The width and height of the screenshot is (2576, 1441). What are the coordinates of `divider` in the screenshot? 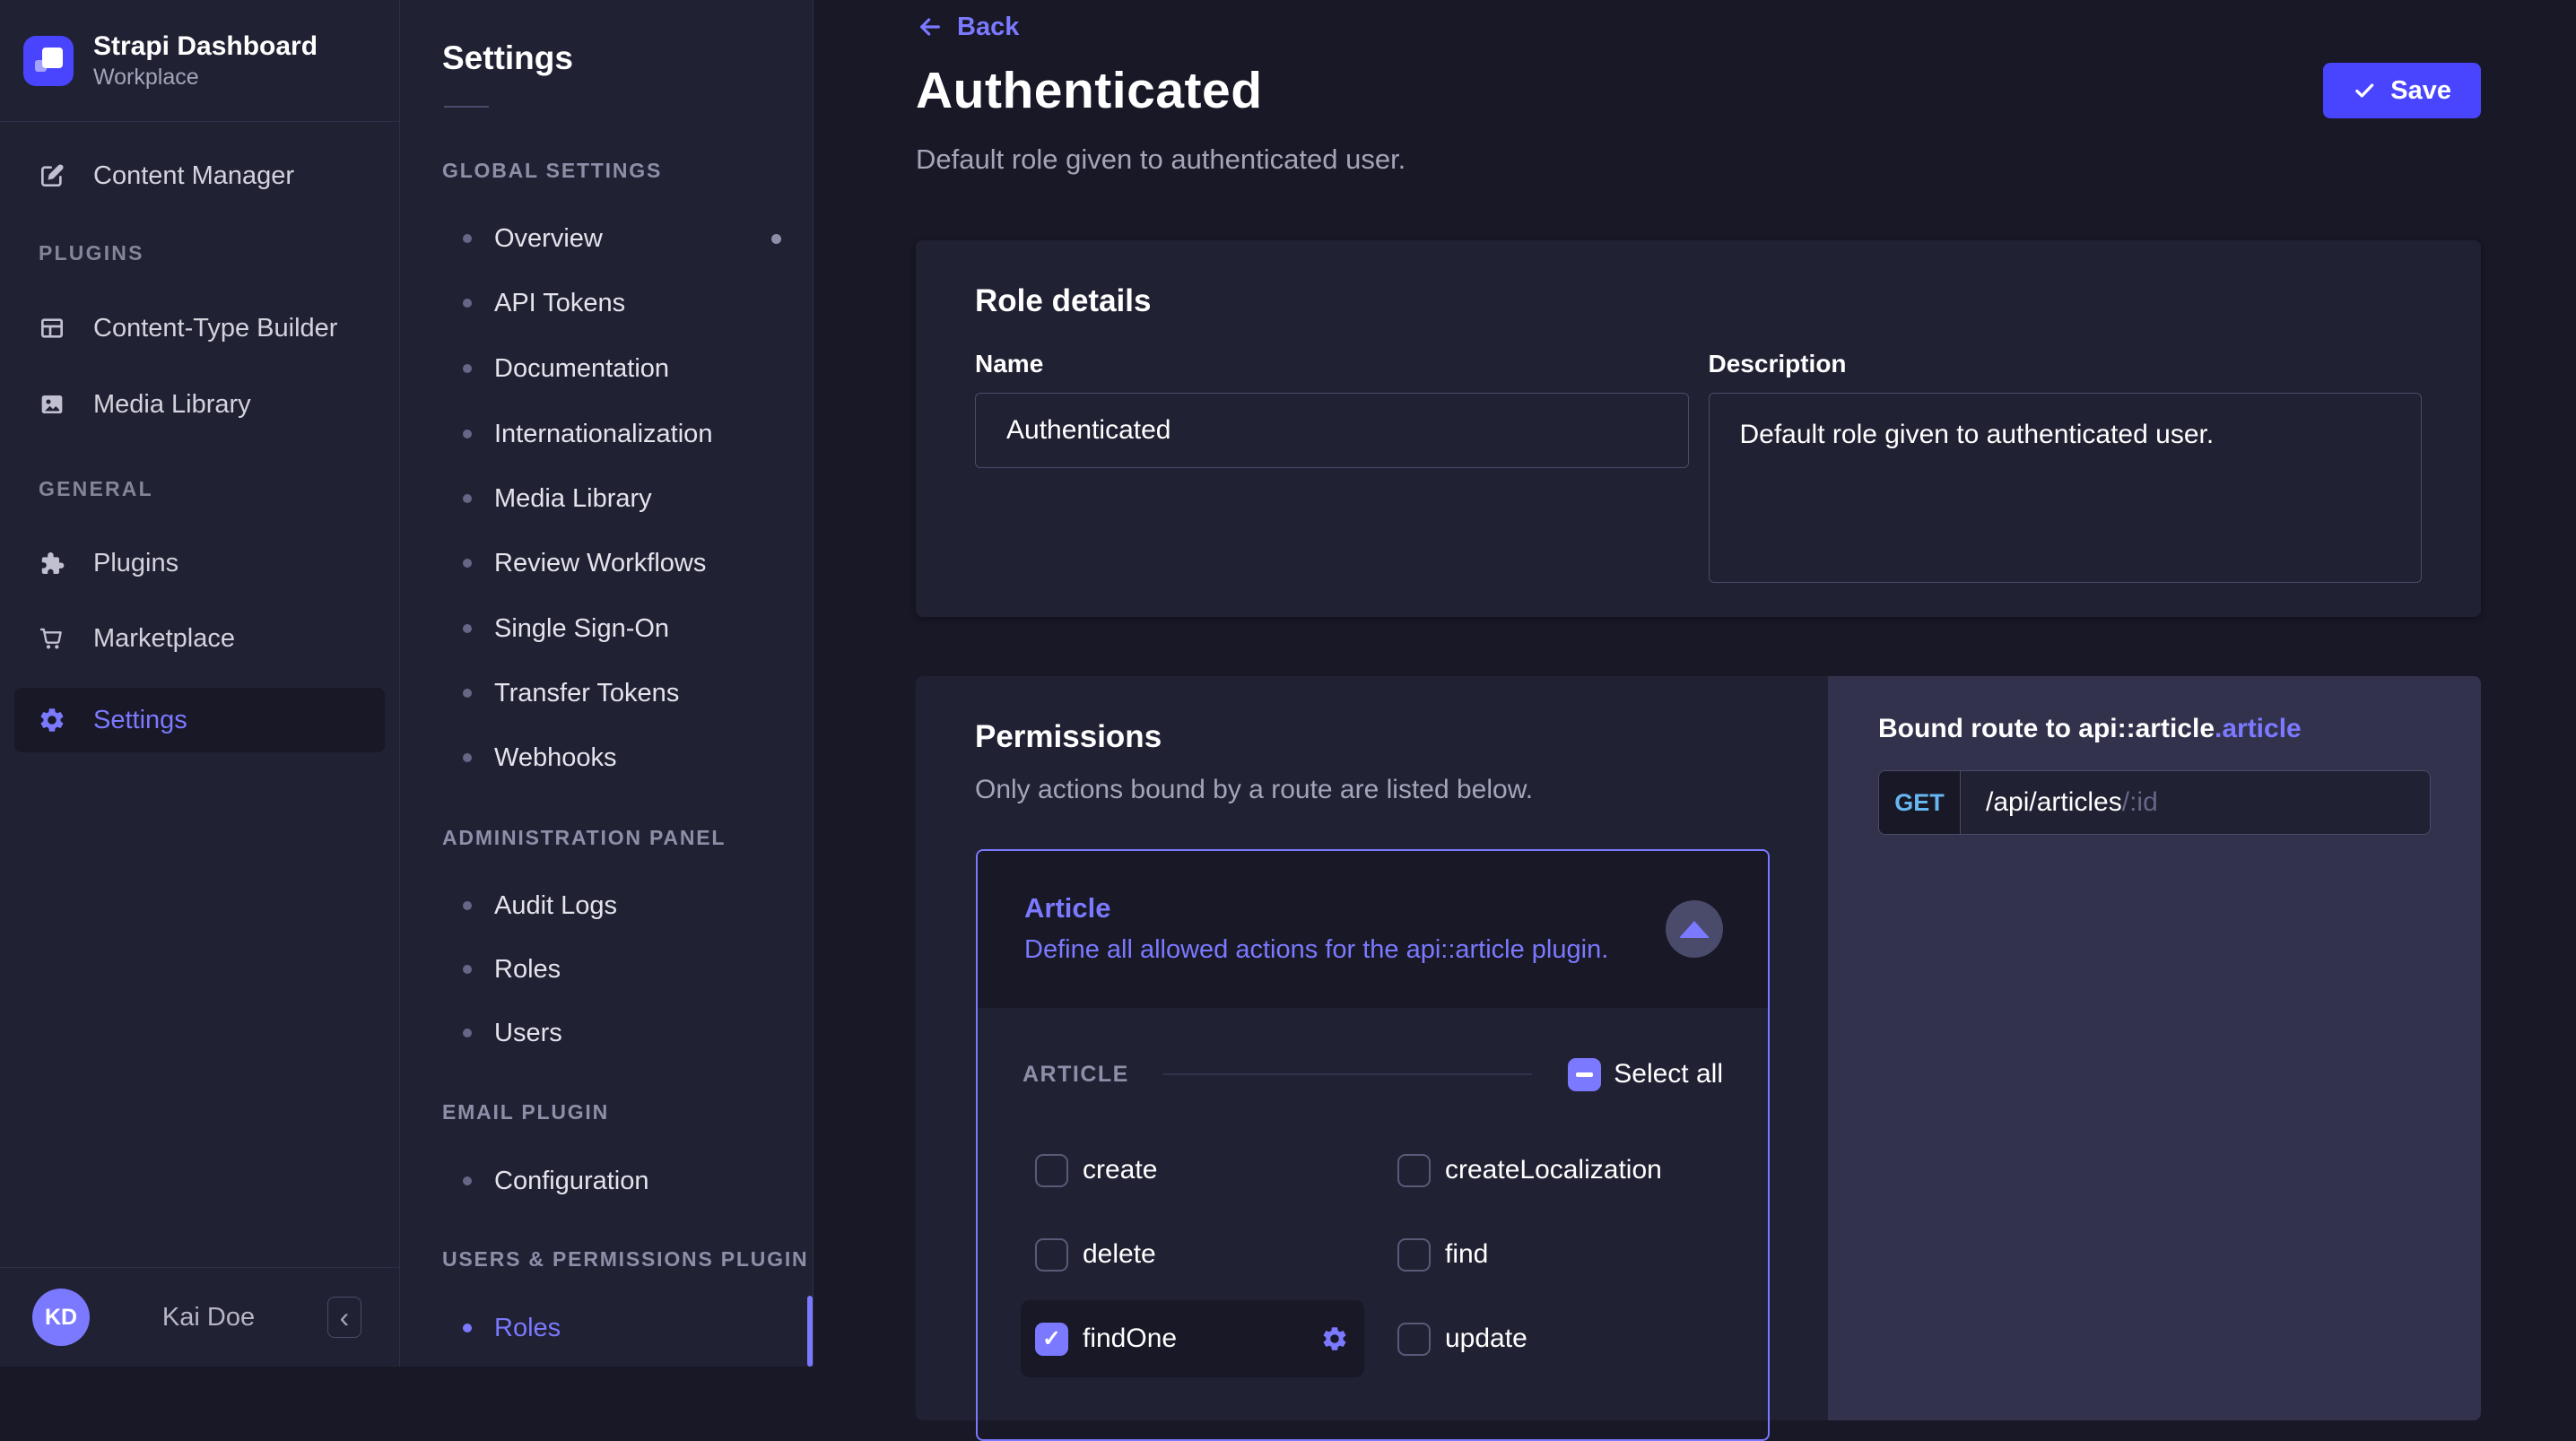 It's located at (1347, 1074).